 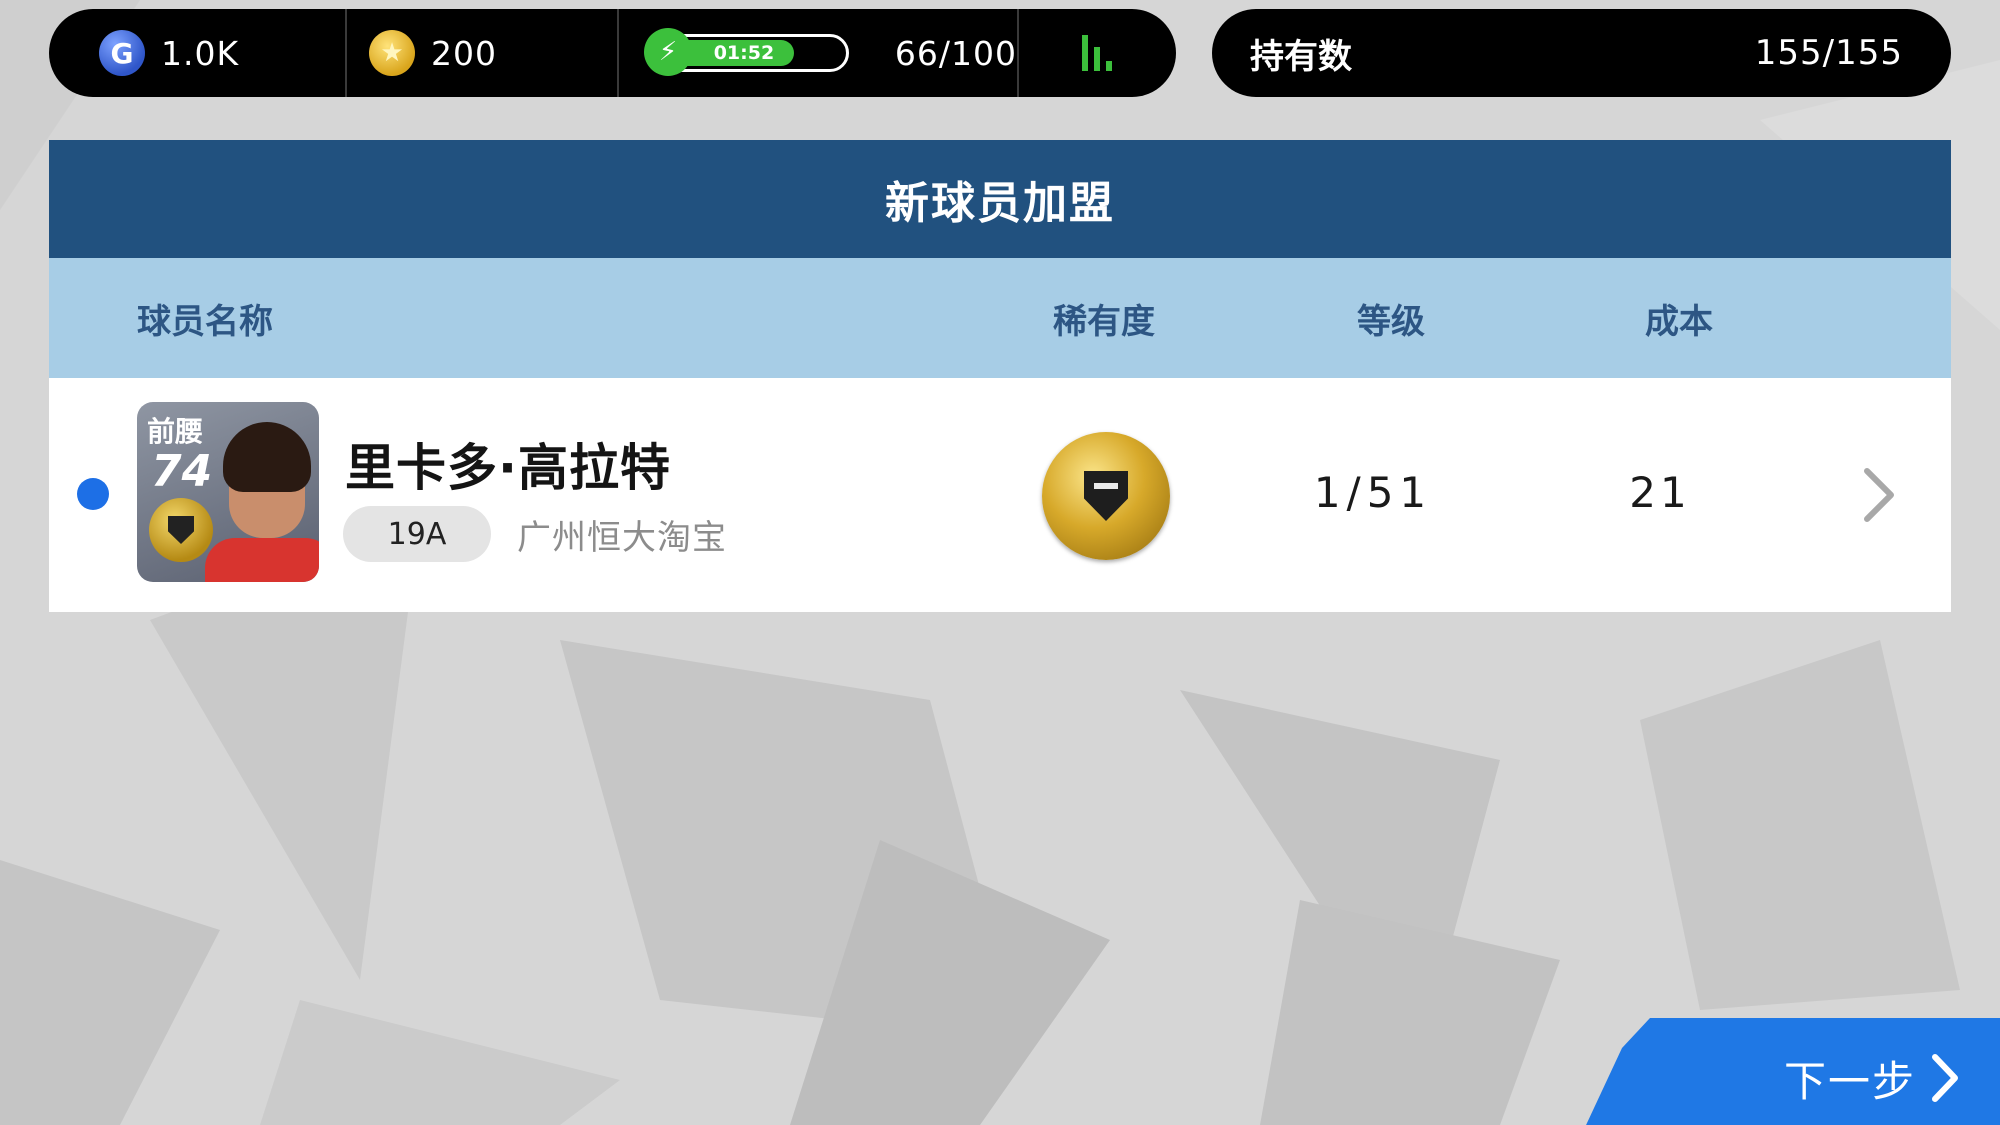 I want to click on player-rating: 74, so click(x=182, y=471).